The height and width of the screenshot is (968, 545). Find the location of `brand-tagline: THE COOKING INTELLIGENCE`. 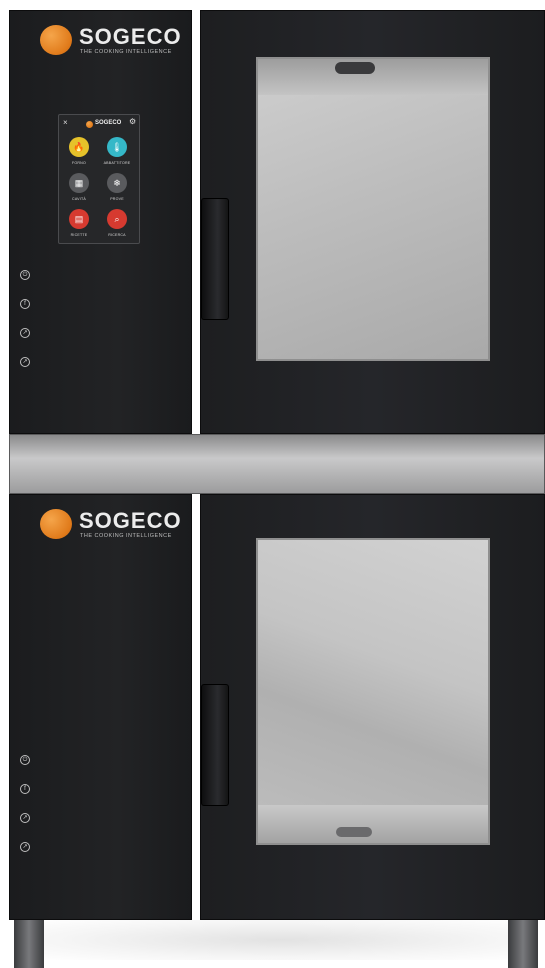

brand-tagline: THE COOKING INTELLIGENCE is located at coordinates (126, 52).